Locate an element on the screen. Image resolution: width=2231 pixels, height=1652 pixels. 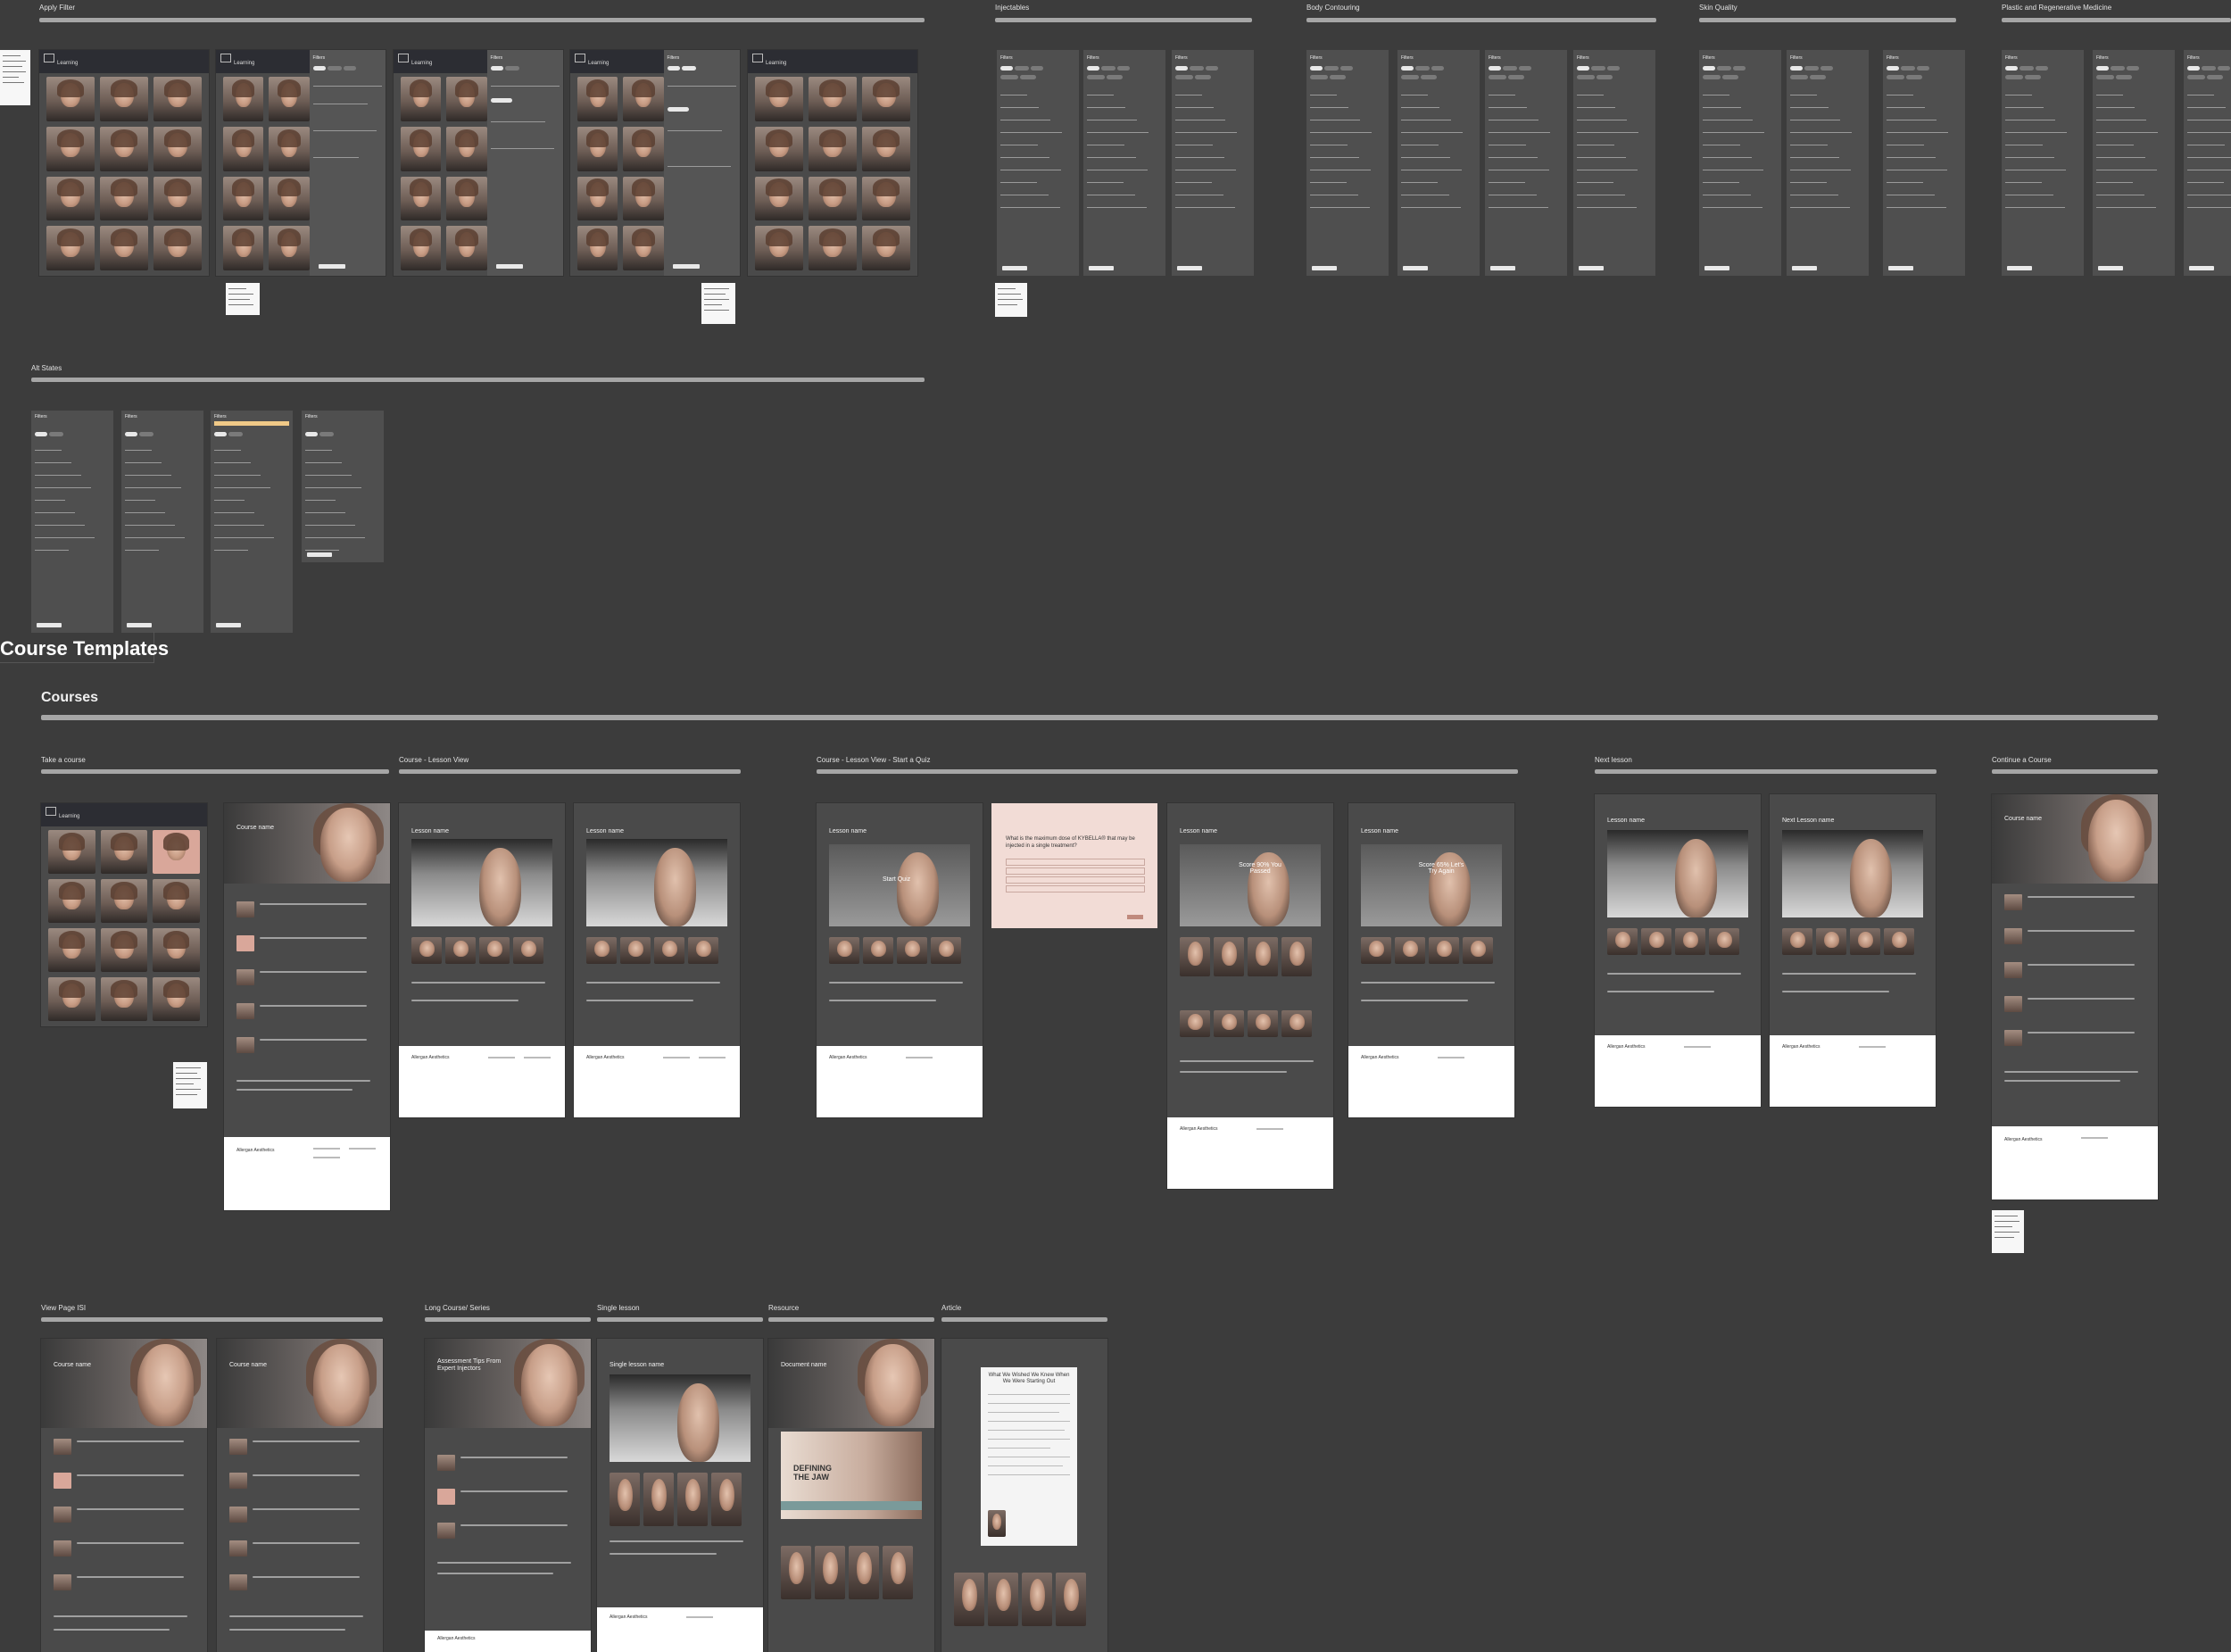
section-label-lesson-quiz: Course - Lesson View - Start a Quiz is located at coordinates (874, 760).